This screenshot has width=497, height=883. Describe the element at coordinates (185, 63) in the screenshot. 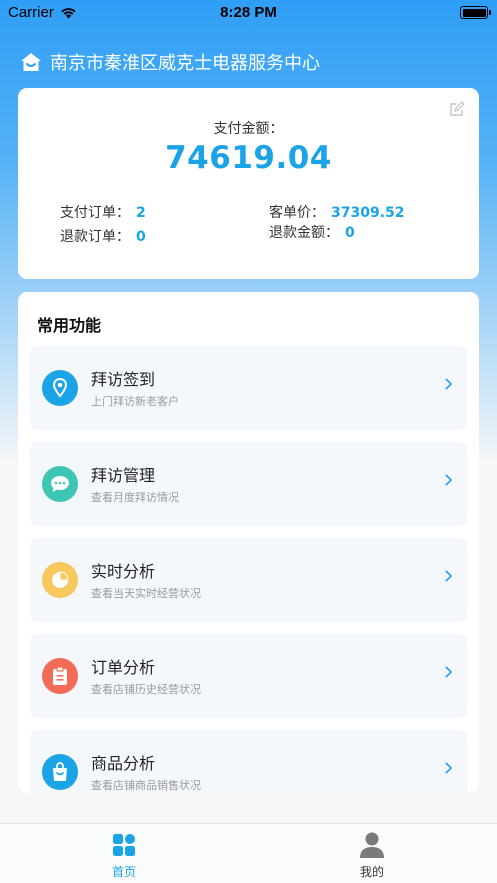

I see `store-name: 南京市秦淮区威克士电器服务中心` at that location.